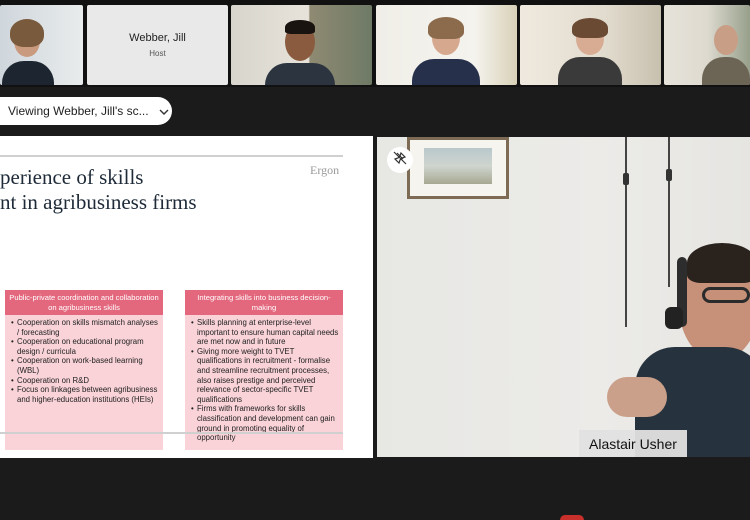  Describe the element at coordinates (72, 177) in the screenshot. I see `slide-title-line: perience of skills` at that location.